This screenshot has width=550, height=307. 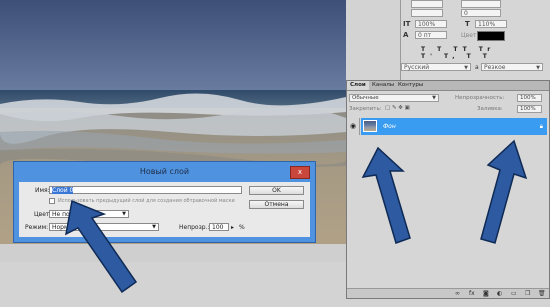 What do you see at coordinates (527, 293) in the screenshot?
I see `new-layer-icon: ❐` at bounding box center [527, 293].